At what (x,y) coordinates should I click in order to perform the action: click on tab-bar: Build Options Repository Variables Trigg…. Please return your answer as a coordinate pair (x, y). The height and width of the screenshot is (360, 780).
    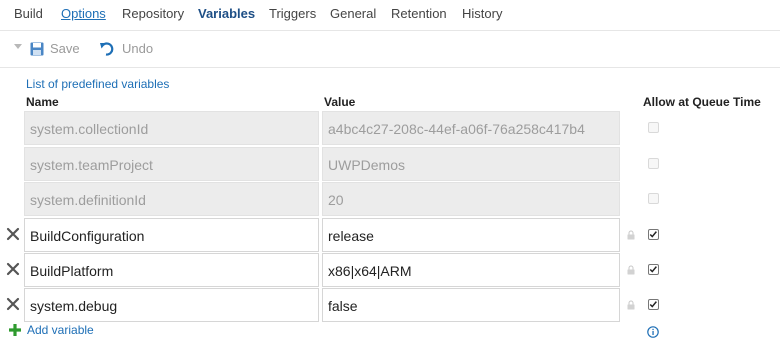
    Looking at the image, I should click on (390, 15).